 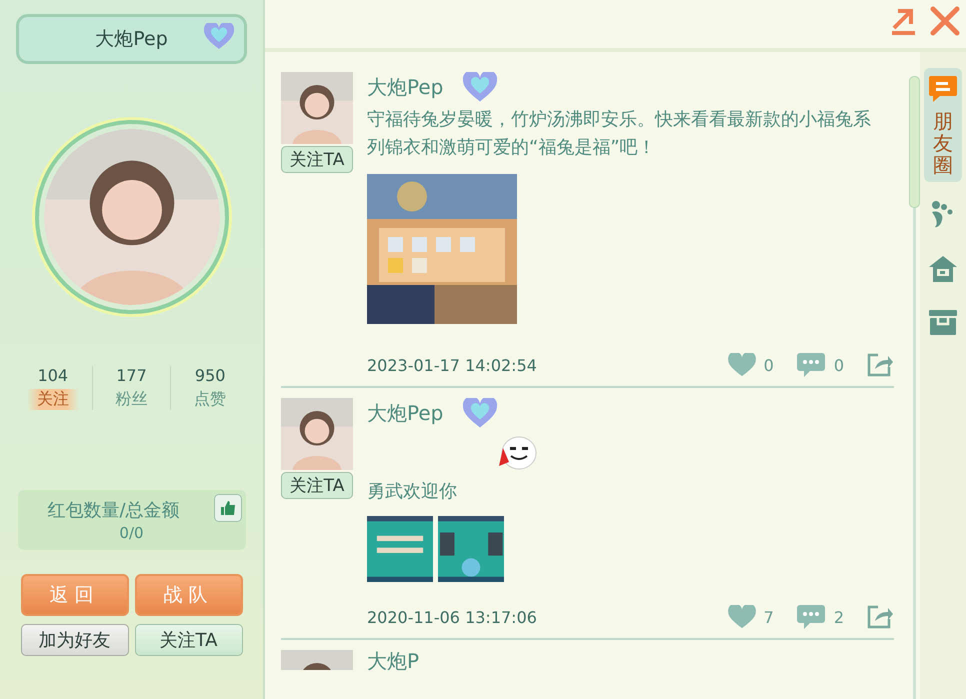 I want to click on moments-tab: 朋友圈, so click(x=943, y=125).